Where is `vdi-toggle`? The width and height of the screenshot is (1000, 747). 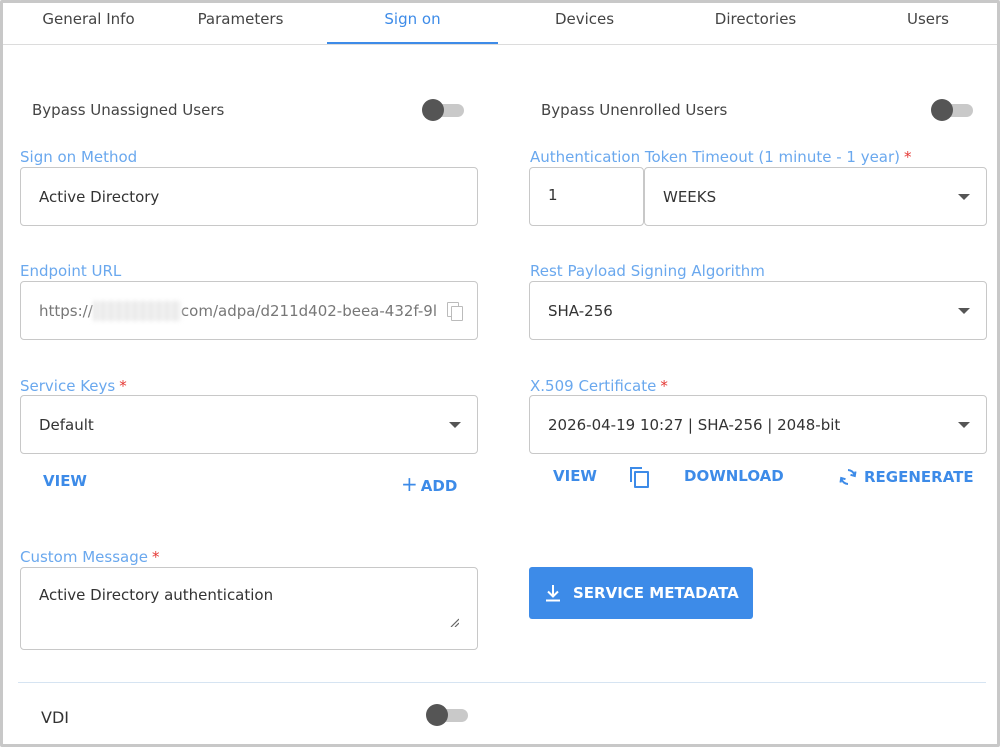
vdi-toggle is located at coordinates (447, 715).